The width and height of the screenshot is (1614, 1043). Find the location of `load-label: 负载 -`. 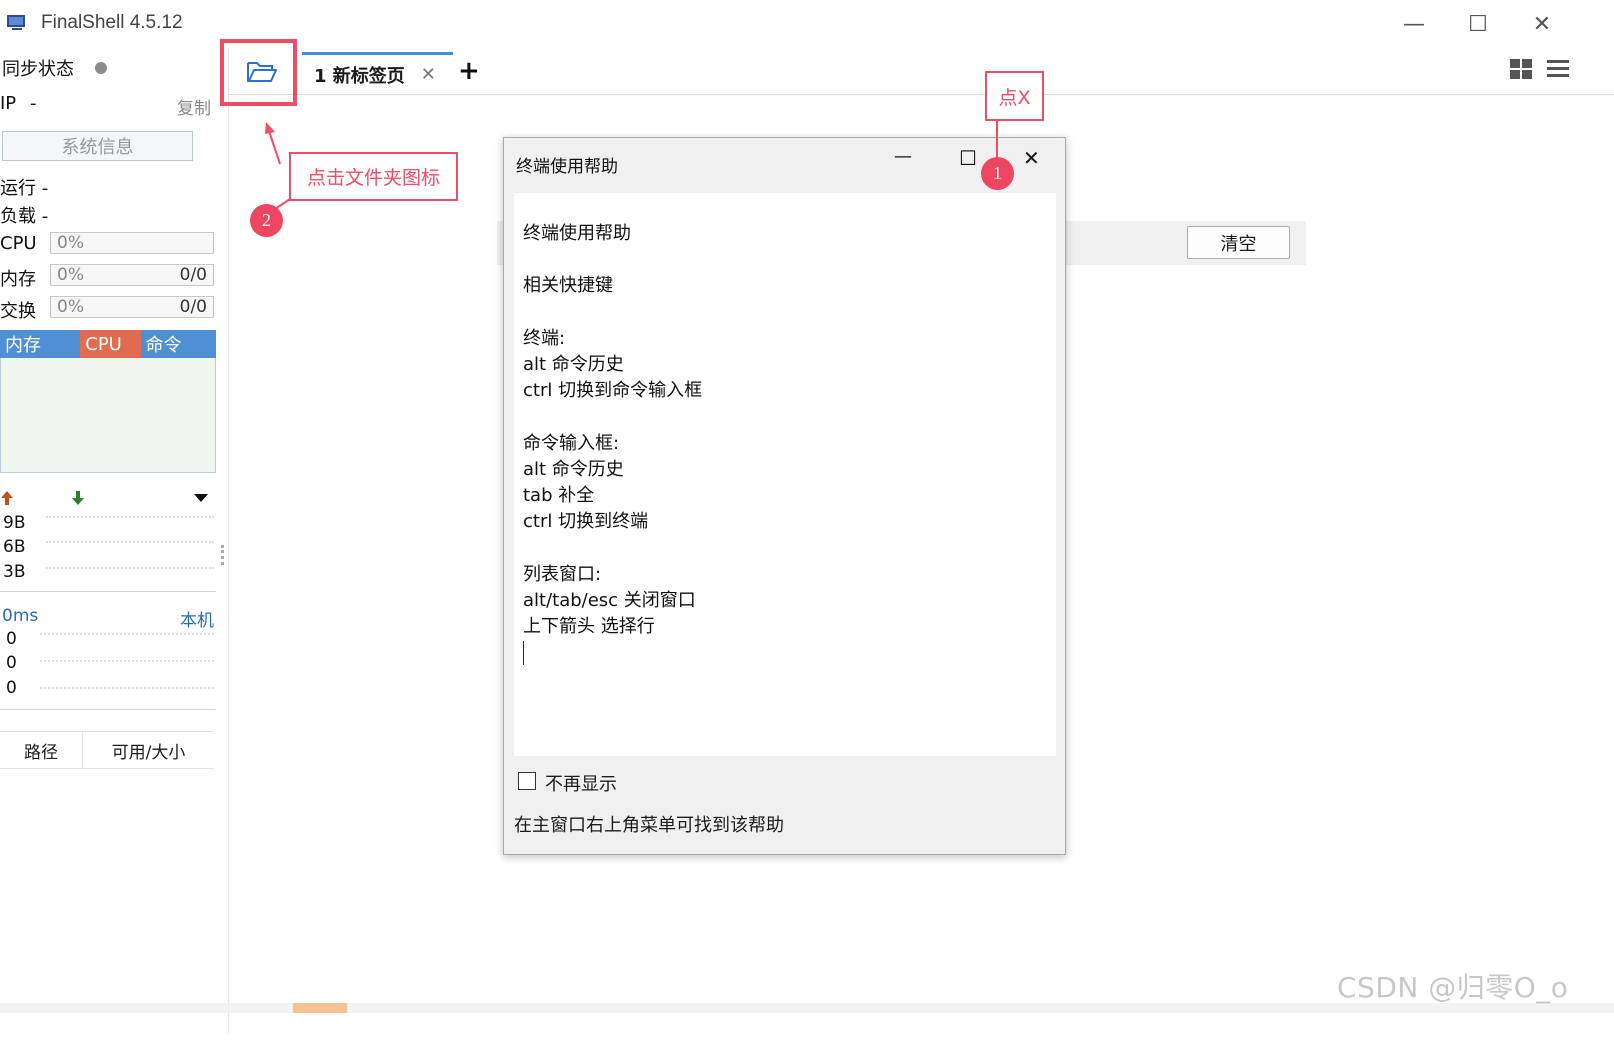

load-label: 负载 - is located at coordinates (24, 216).